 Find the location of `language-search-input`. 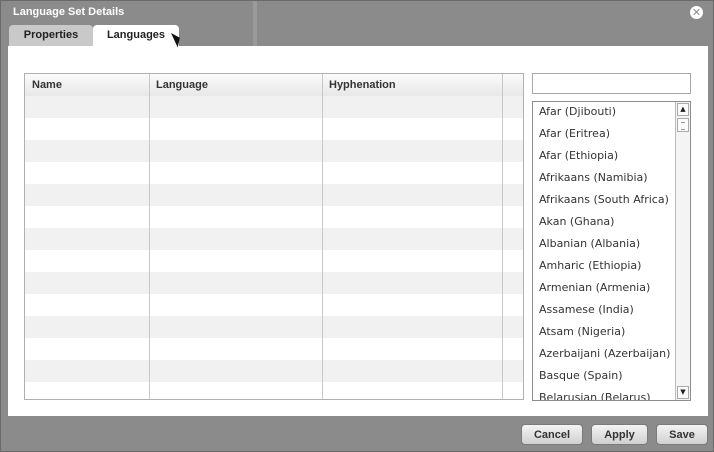

language-search-input is located at coordinates (611, 83).